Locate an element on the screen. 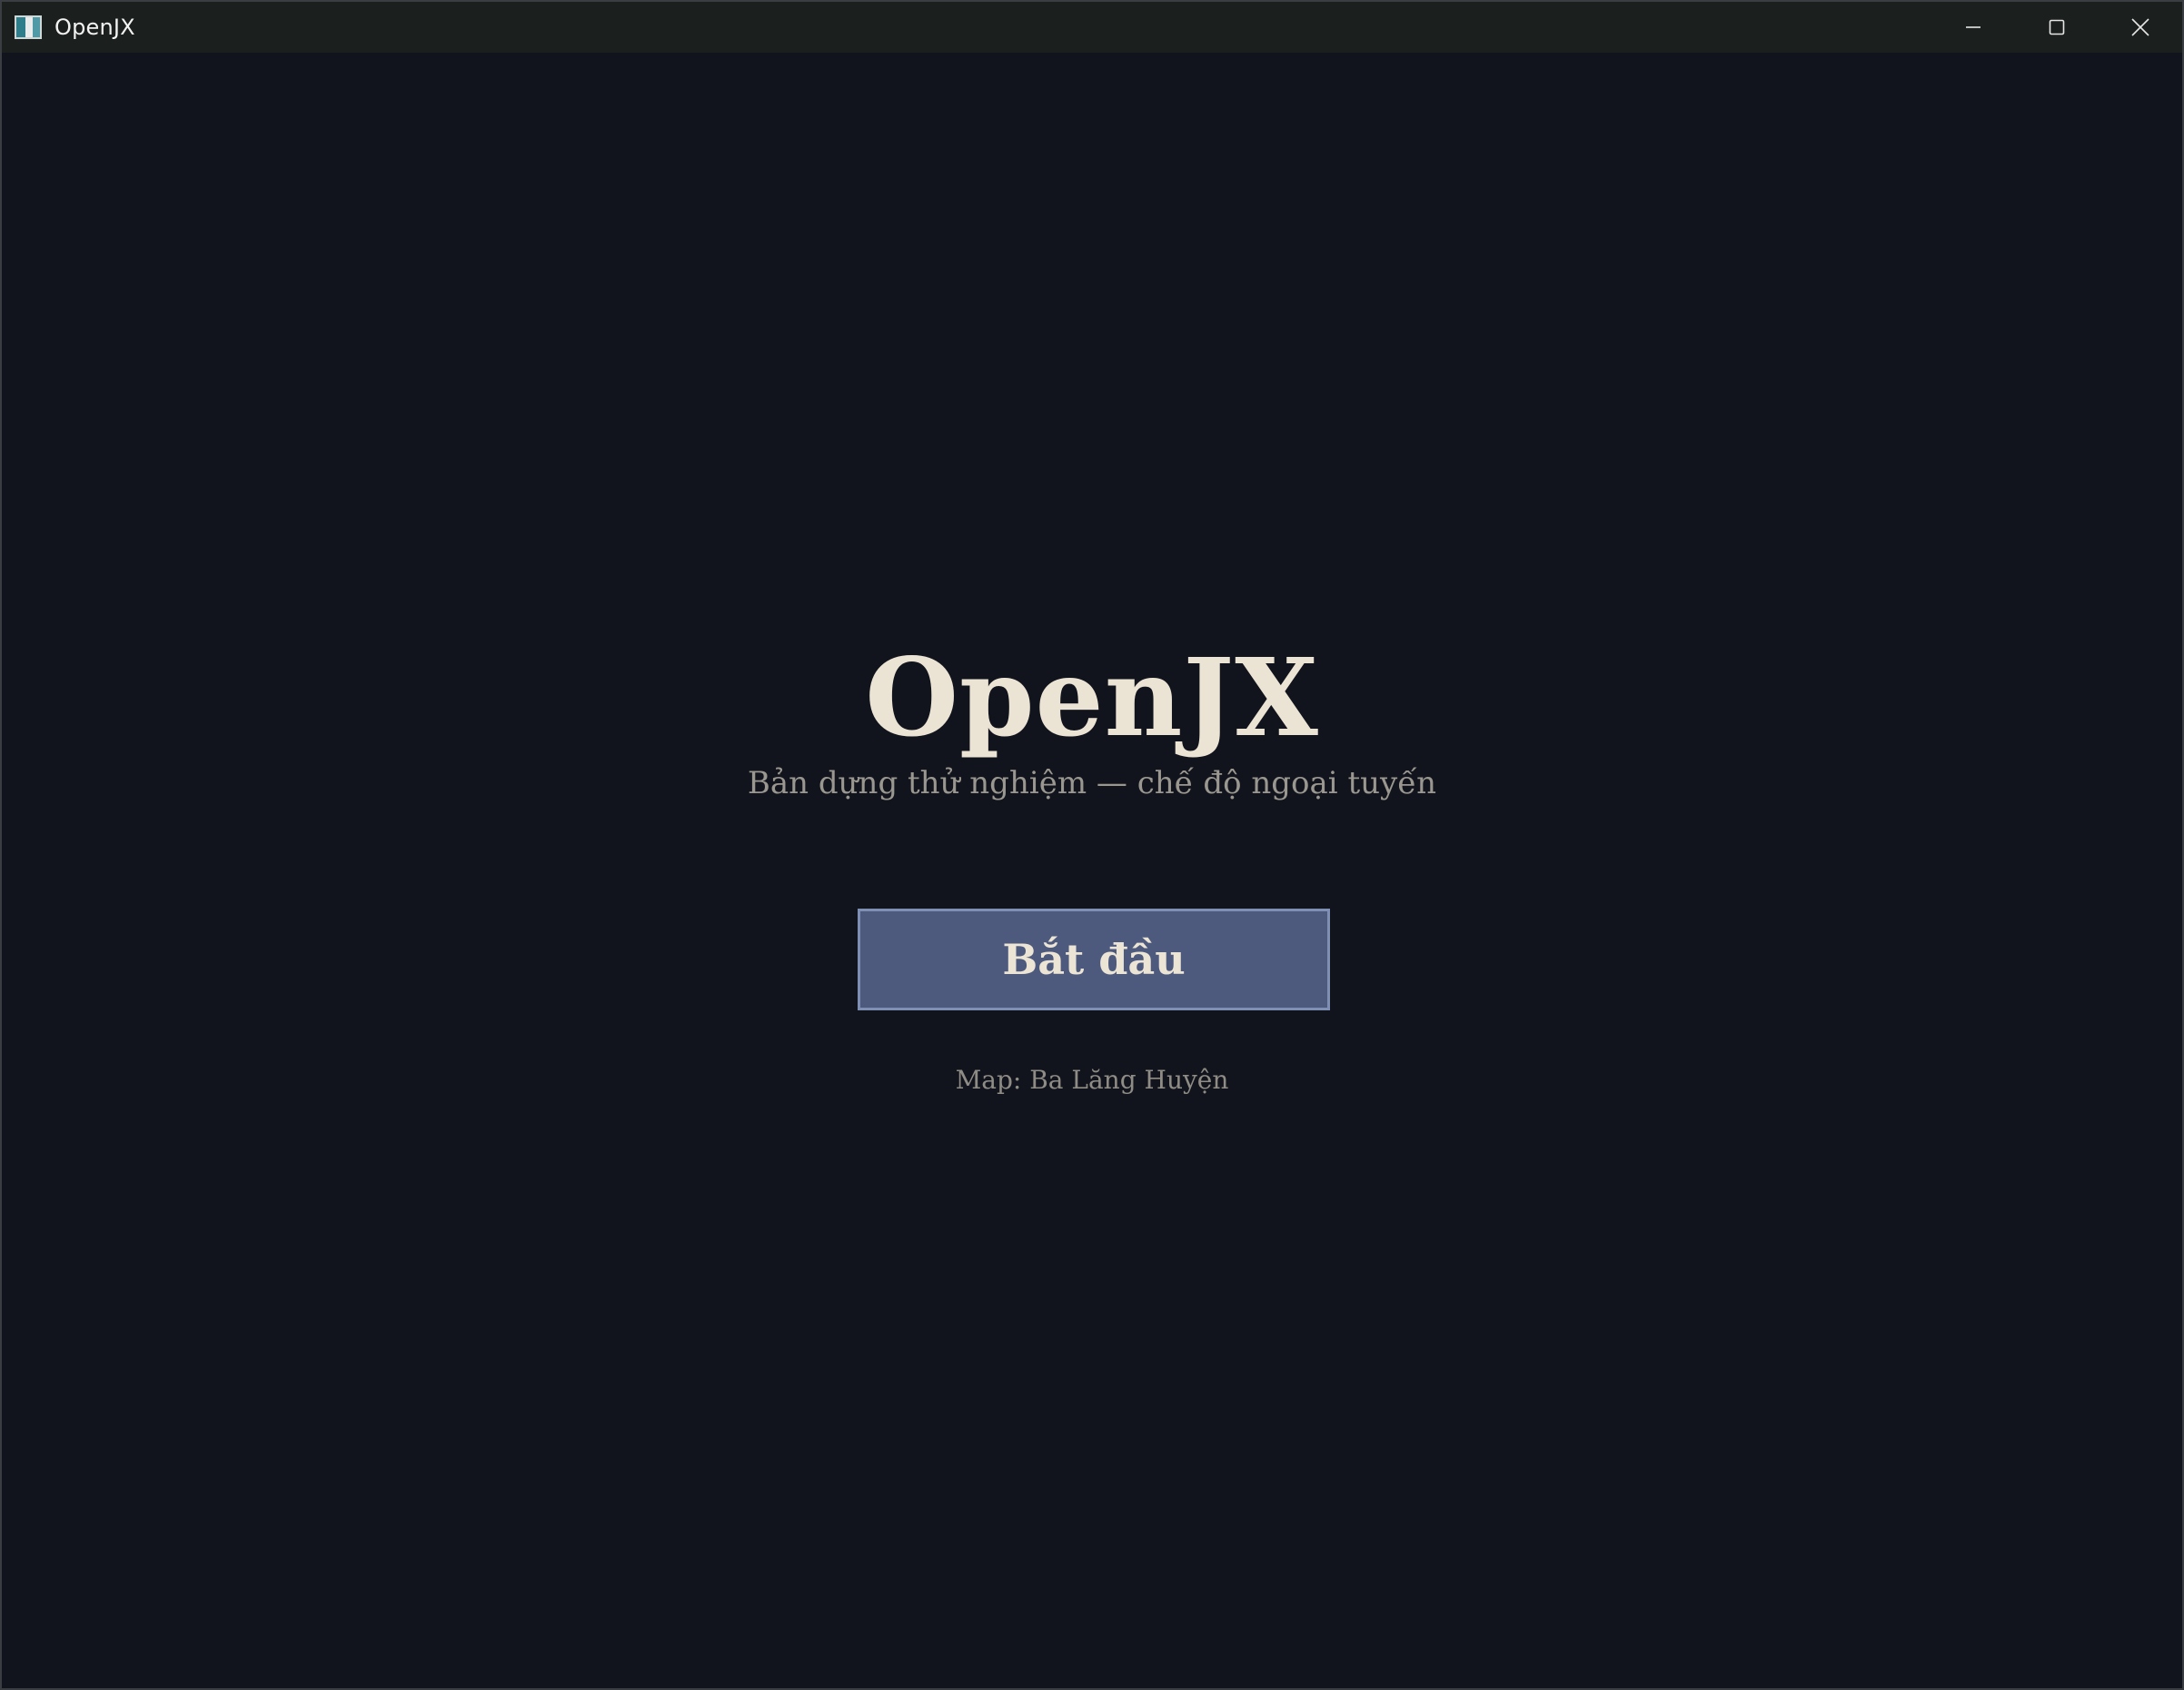 Image resolution: width=2184 pixels, height=1690 pixels. title-bar: OpenJX is located at coordinates (1092, 27).